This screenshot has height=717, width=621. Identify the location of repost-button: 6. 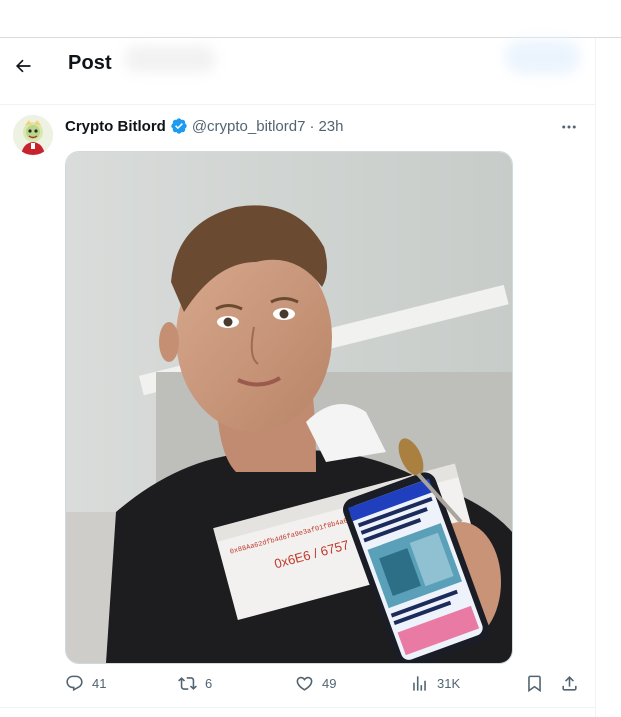
(195, 683).